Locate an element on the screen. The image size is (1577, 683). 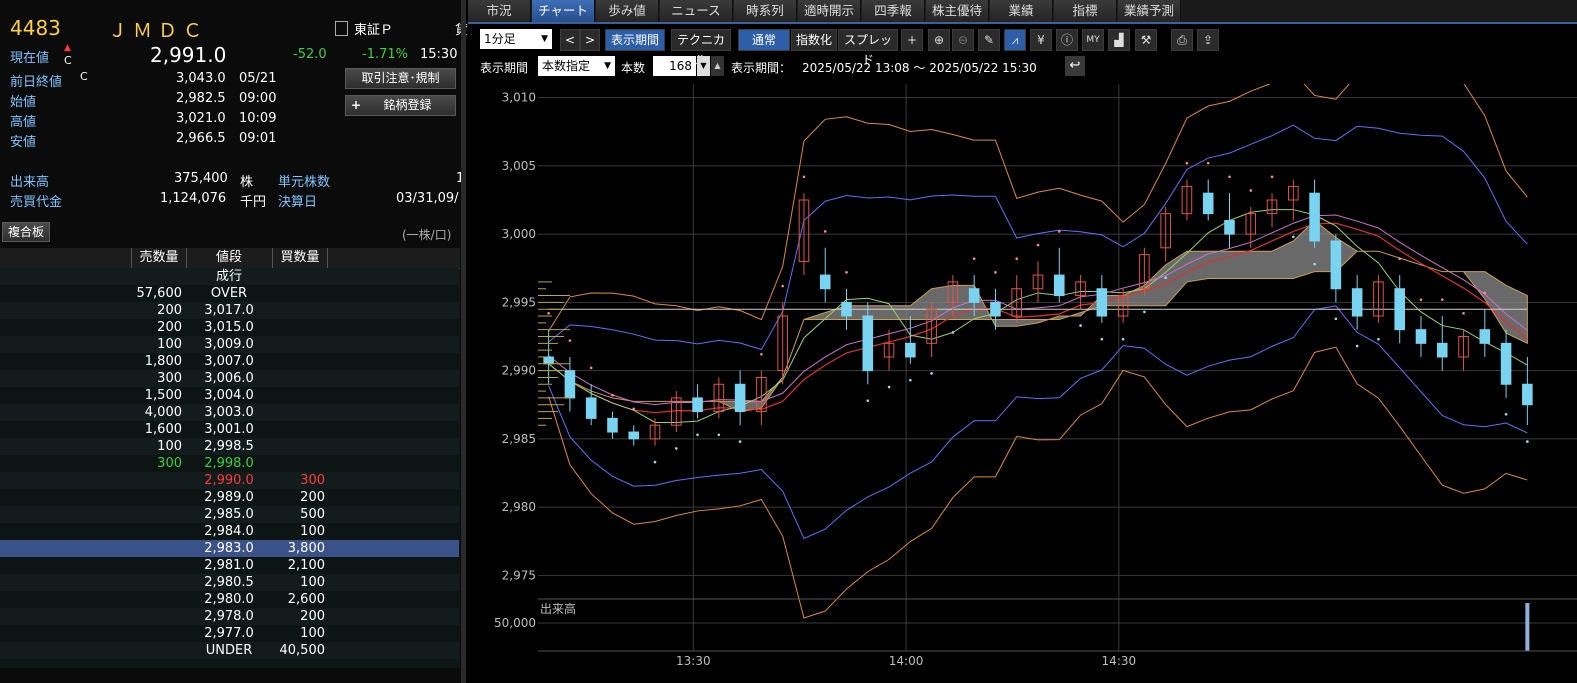
y-tick-label: 2,995 is located at coordinates (519, 302).